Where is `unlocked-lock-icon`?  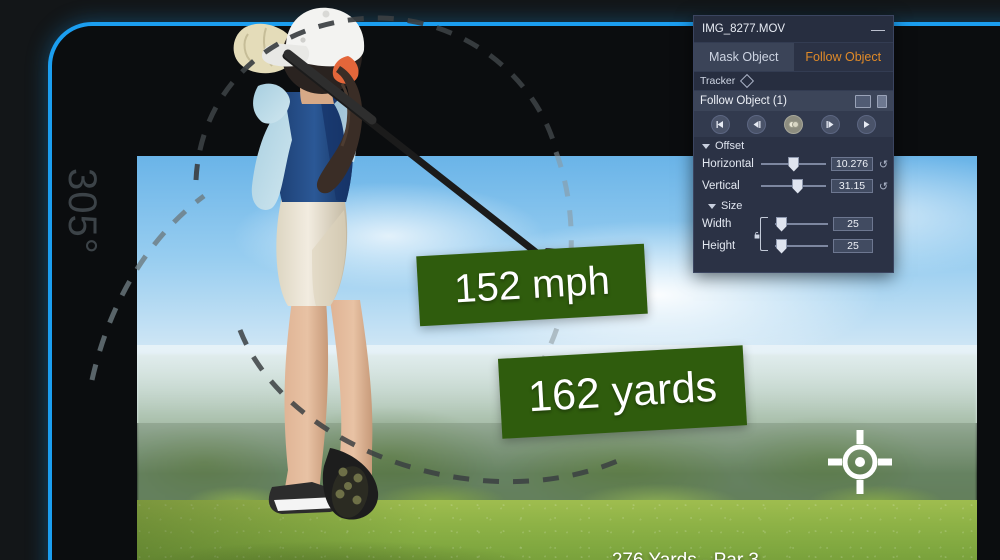
unlocked-lock-icon is located at coordinates (757, 235).